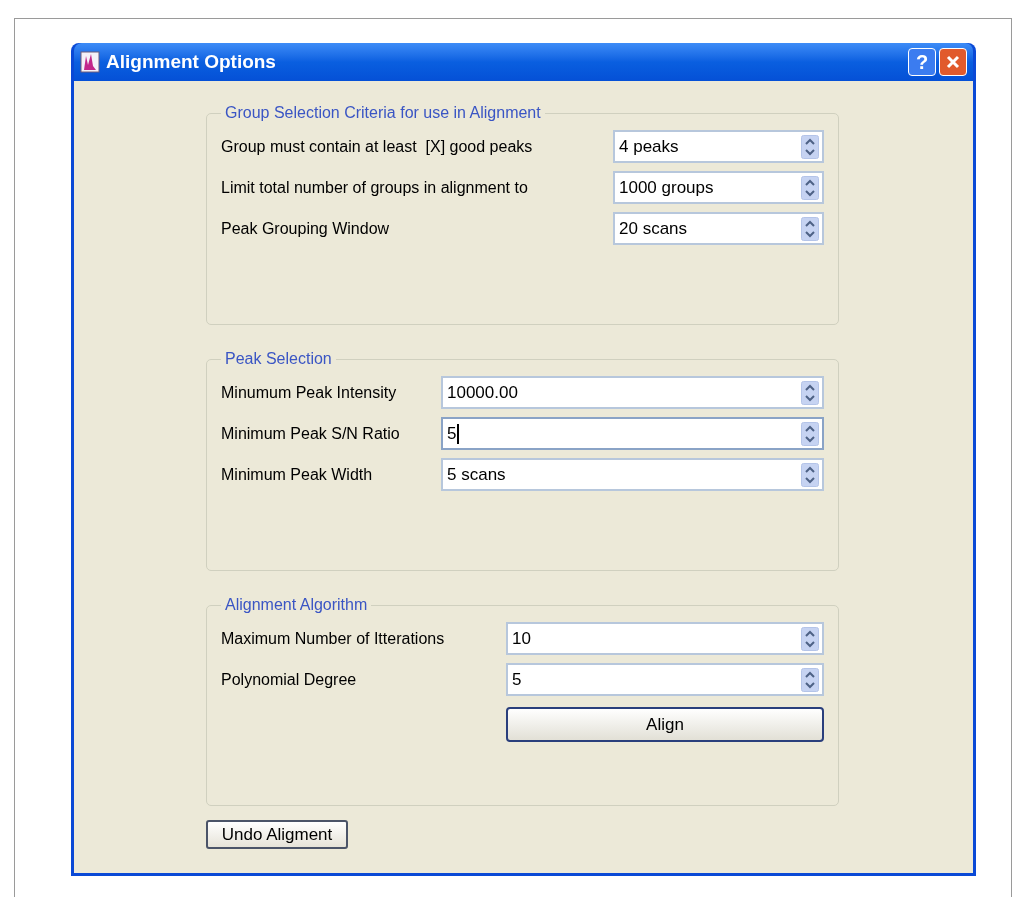 Image resolution: width=1026 pixels, height=897 pixels. What do you see at coordinates (375, 187) in the screenshot?
I see `field-label: Limit total number of groups in alignment to` at bounding box center [375, 187].